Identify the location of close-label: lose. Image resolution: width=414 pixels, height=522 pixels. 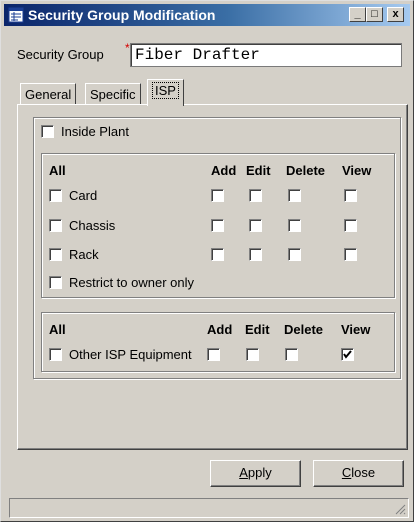
(363, 472).